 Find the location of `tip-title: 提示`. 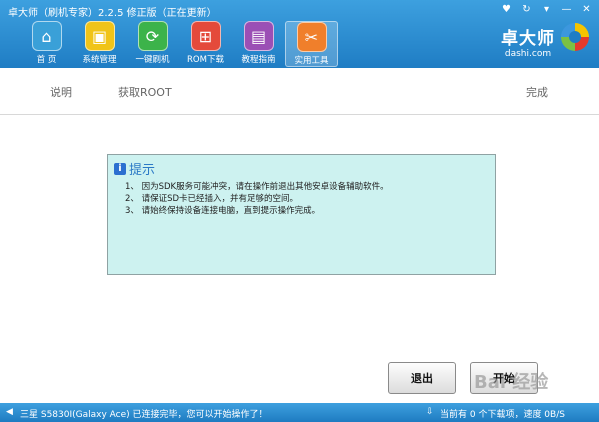

tip-title: 提示 is located at coordinates (142, 170).